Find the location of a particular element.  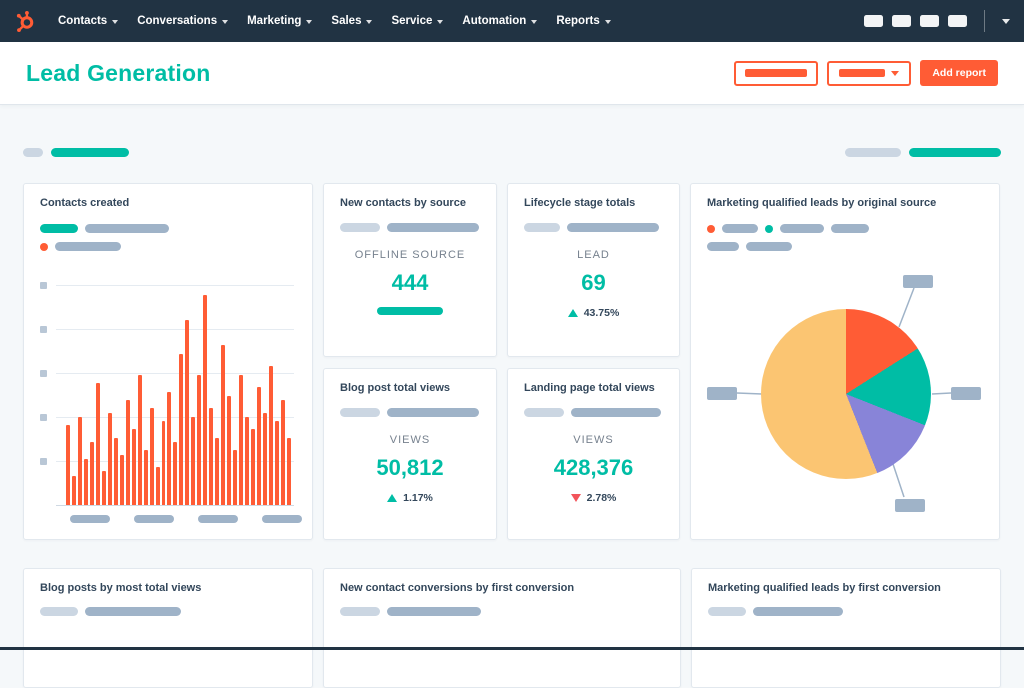

stat-value: 428,376 is located at coordinates (593, 467).